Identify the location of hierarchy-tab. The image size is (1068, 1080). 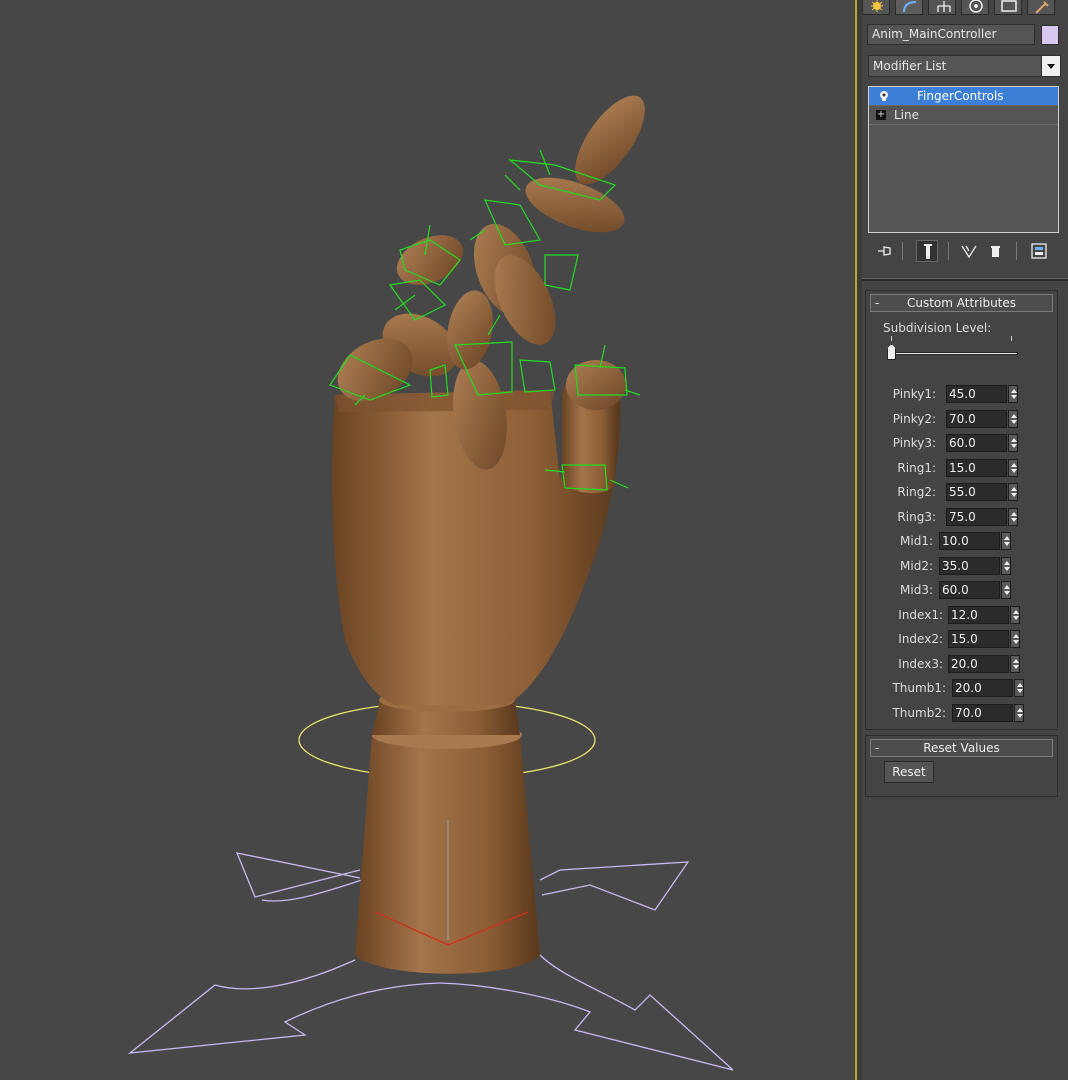
(942, 7).